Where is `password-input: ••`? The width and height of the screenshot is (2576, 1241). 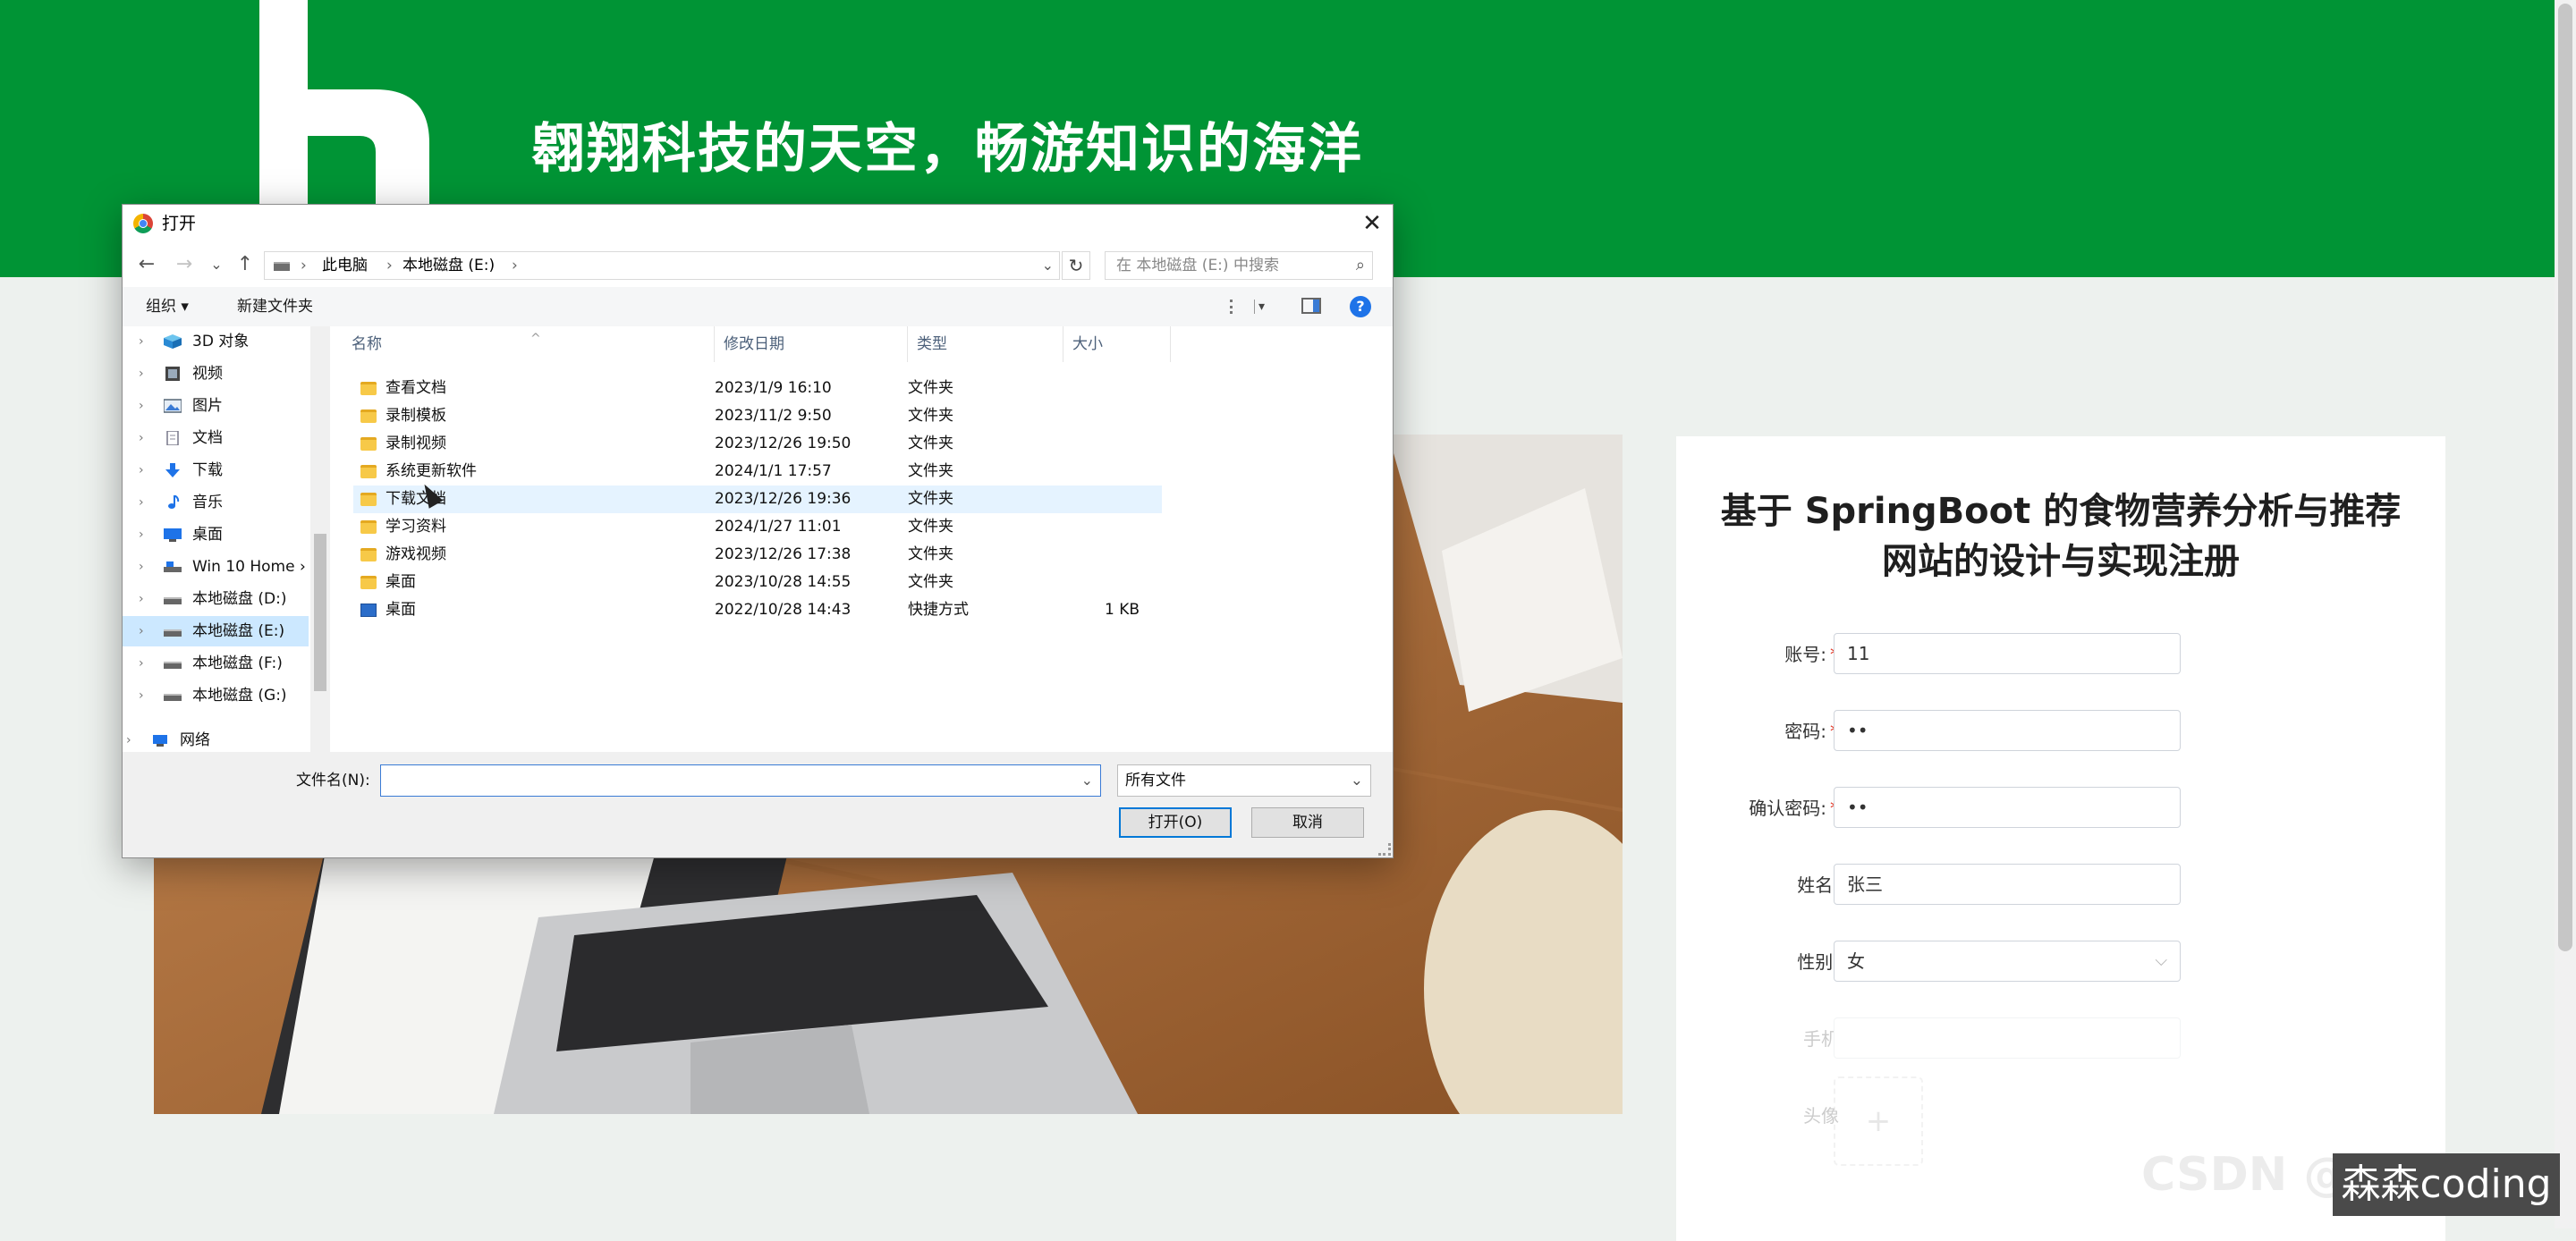
password-input: •• is located at coordinates (2007, 730).